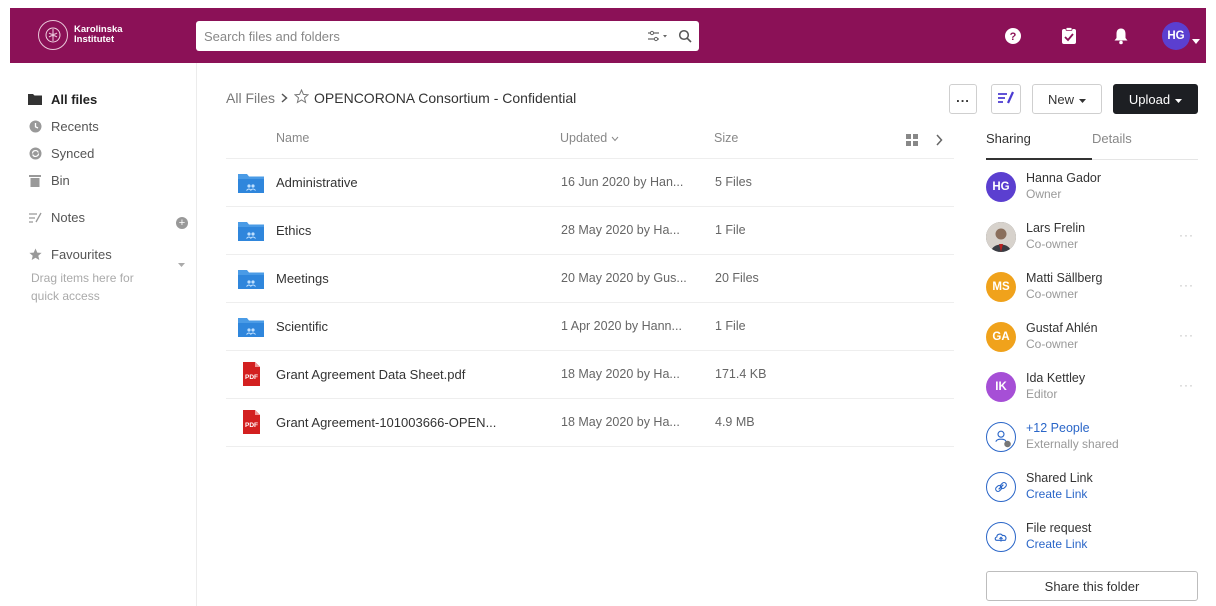  What do you see at coordinates (1092, 538) in the screenshot?
I see `file-request-item: File request Create Link` at bounding box center [1092, 538].